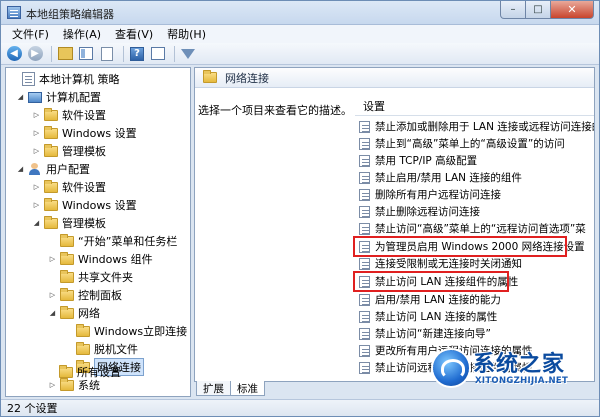 This screenshot has height=417, width=600. Describe the element at coordinates (112, 241) in the screenshot. I see `tree-item-start-menu-taskbar: “开始”菜单和任务栏` at that location.